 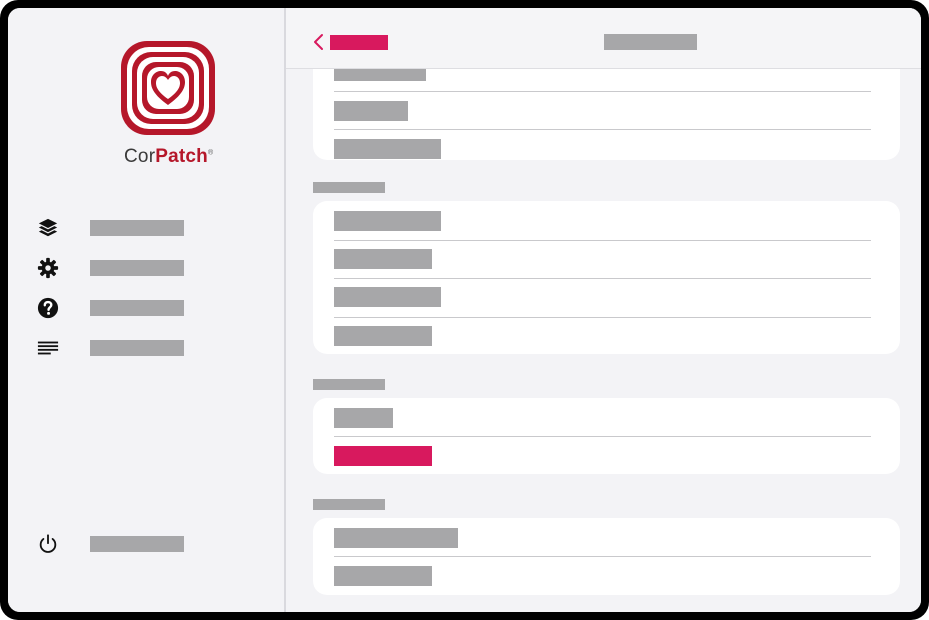 I want to click on sidebar-item-layers, so click(x=110, y=228).